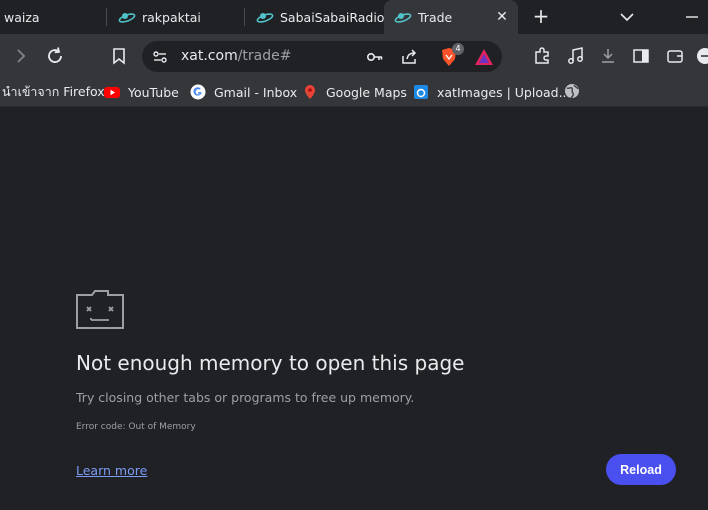 The image size is (708, 510). I want to click on sad-folder-icon, so click(100, 309).